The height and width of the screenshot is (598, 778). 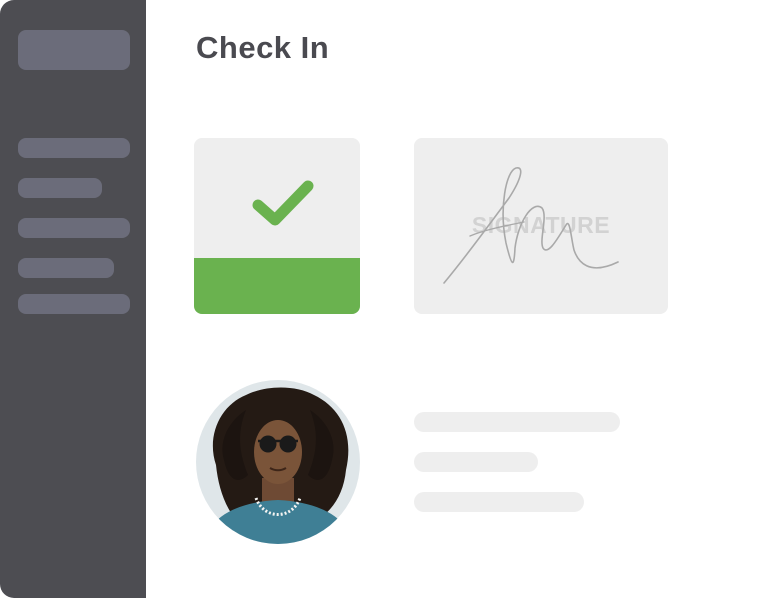 I want to click on check-in-status-bar, so click(x=277, y=286).